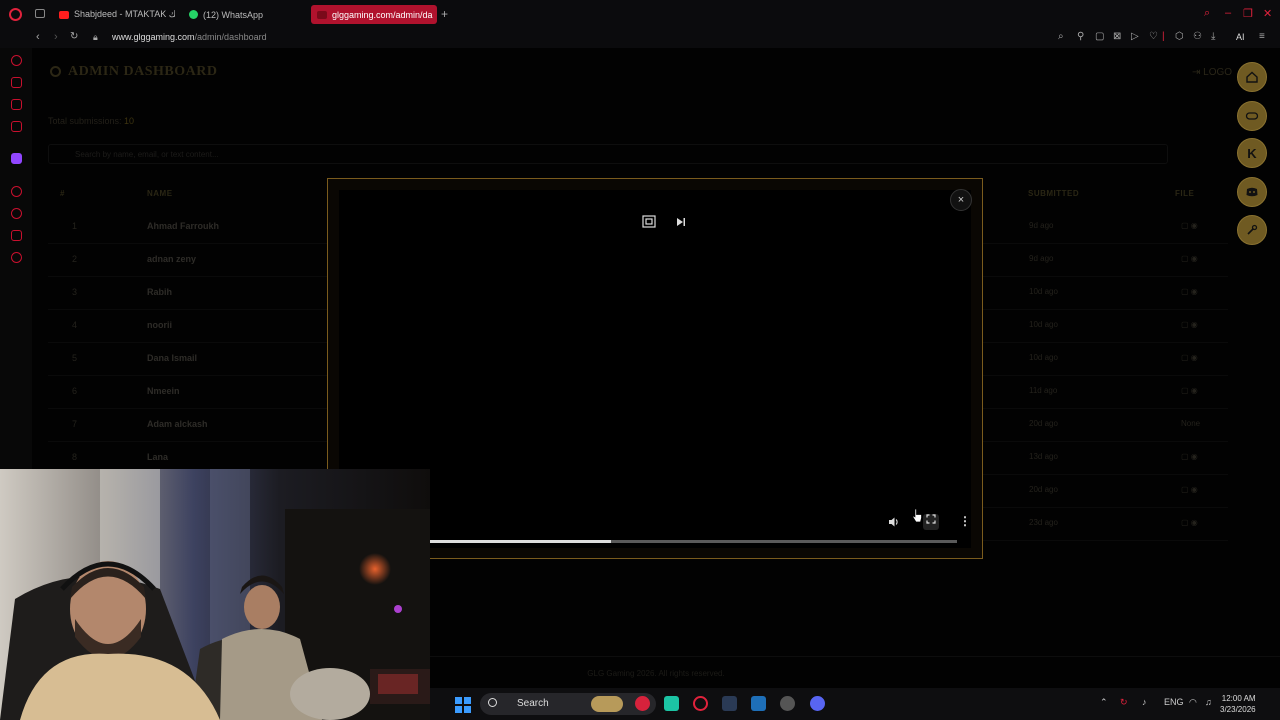 This screenshot has height=720, width=1280. What do you see at coordinates (607, 704) in the screenshot?
I see `weather-widget-icon` at bounding box center [607, 704].